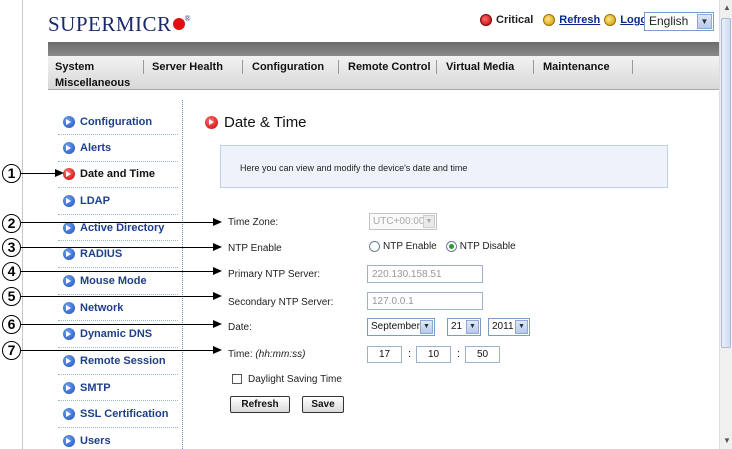 This screenshot has height=449, width=732. Describe the element at coordinates (464, 327) in the screenshot. I see `day-select: 21 ▼` at that location.